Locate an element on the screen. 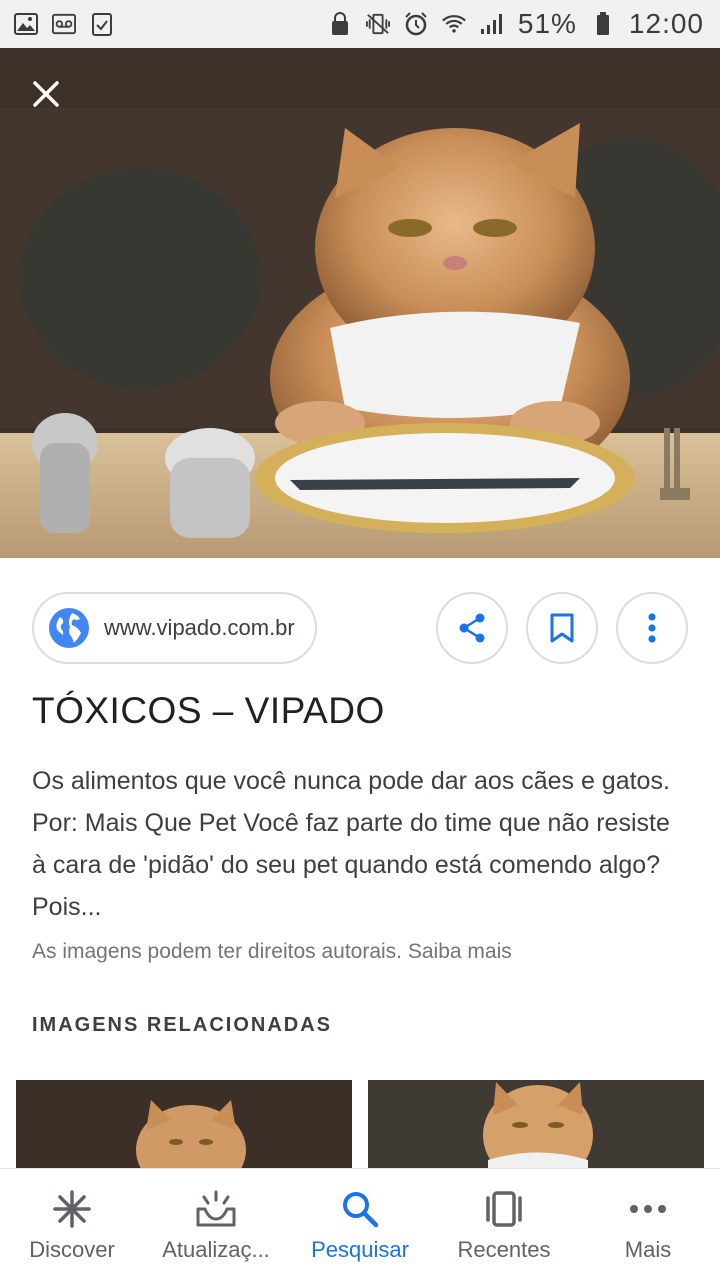 The width and height of the screenshot is (720, 1280). bookmark-icon is located at coordinates (562, 628).